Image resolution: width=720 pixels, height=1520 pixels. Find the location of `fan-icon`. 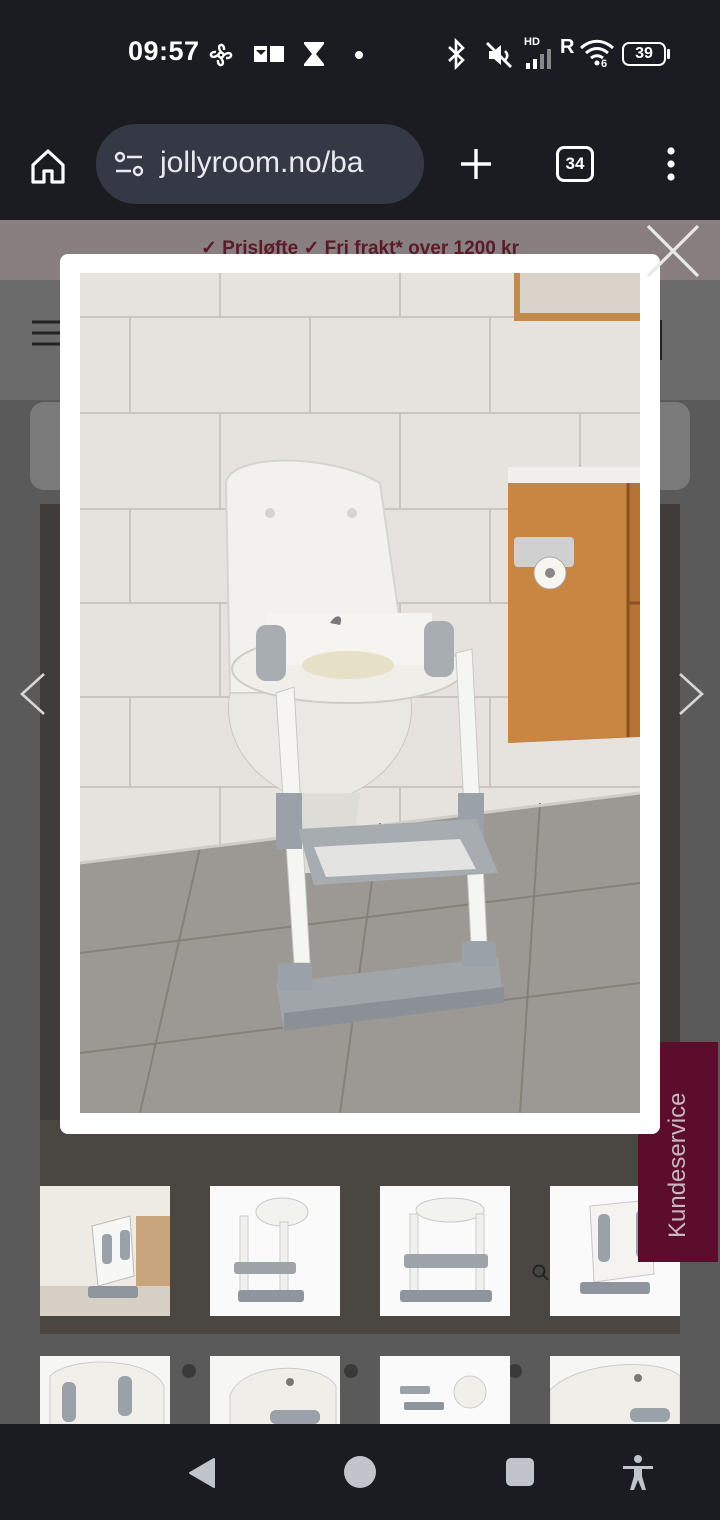

fan-icon is located at coordinates (221, 55).